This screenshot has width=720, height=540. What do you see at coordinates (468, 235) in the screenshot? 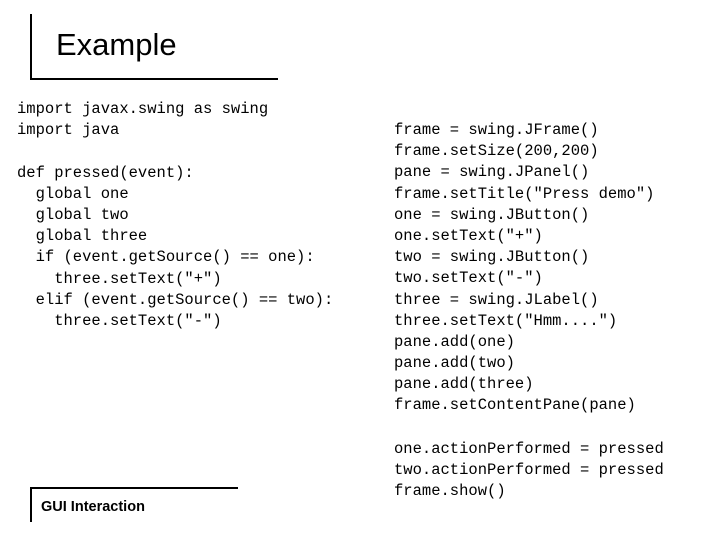
I see `code-line: one.setText("+")` at bounding box center [468, 235].